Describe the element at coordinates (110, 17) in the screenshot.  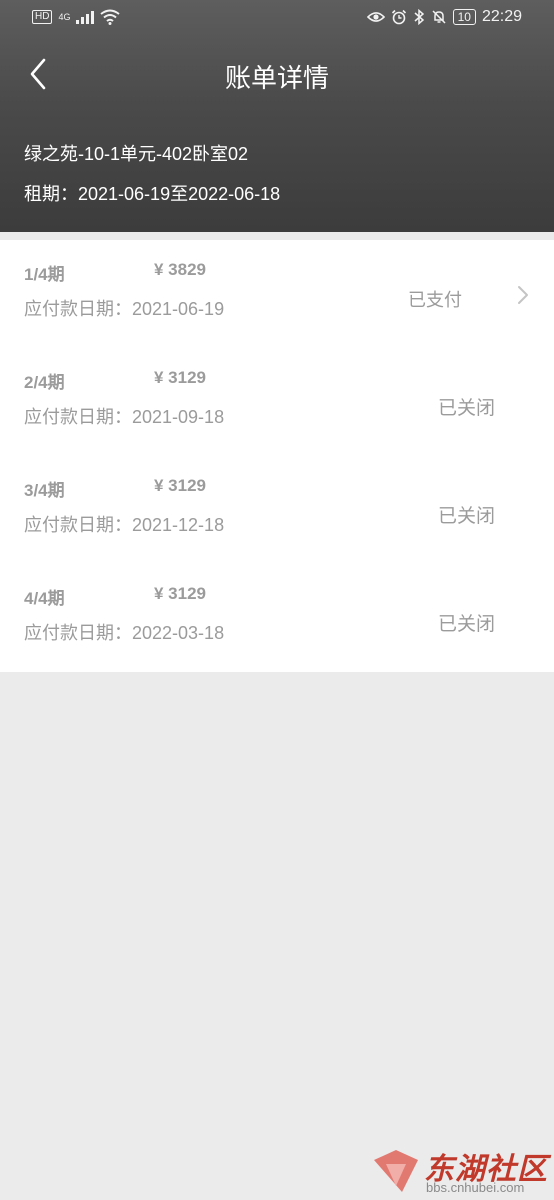
I see `wifi-icon` at that location.